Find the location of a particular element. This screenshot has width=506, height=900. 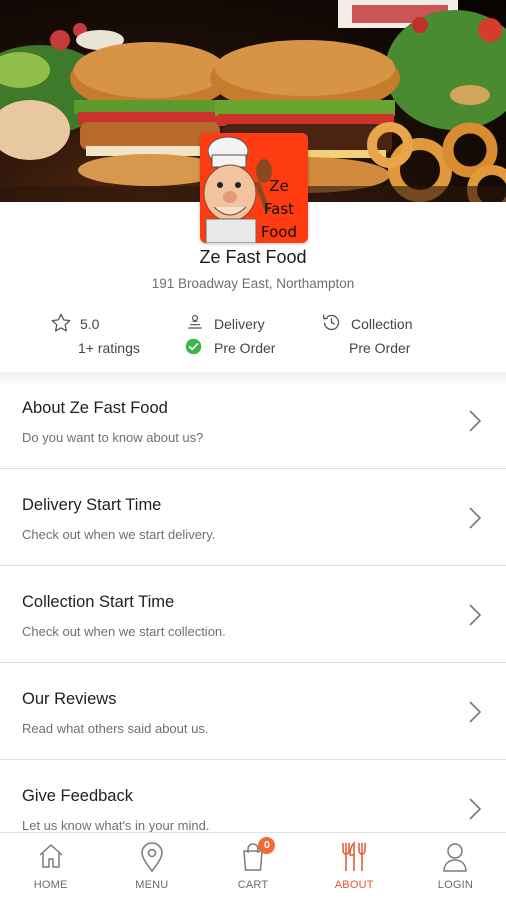

clock-history-icon is located at coordinates (331, 324).